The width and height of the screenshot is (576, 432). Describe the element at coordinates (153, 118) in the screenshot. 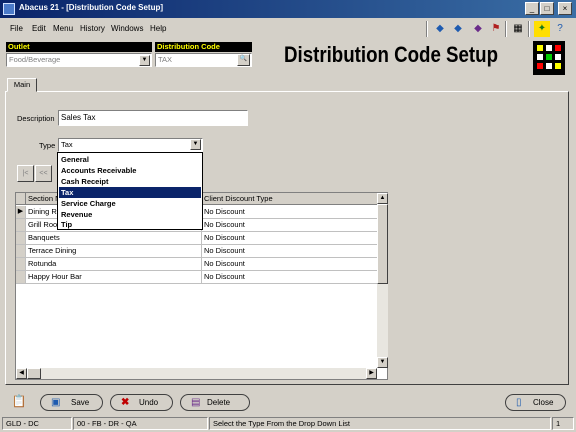

I see `description-field: Sales Tax` at that location.